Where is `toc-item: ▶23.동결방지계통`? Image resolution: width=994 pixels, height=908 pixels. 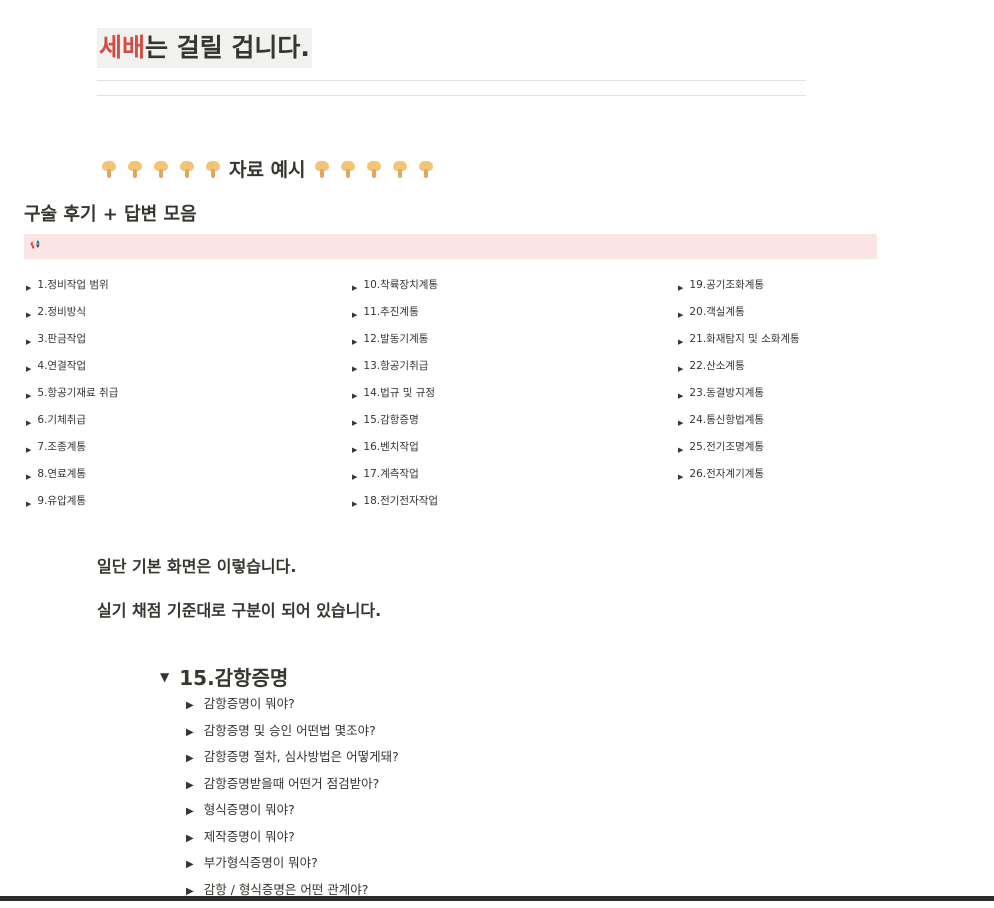 toc-item: ▶23.동결방지계통 is located at coordinates (739, 399).